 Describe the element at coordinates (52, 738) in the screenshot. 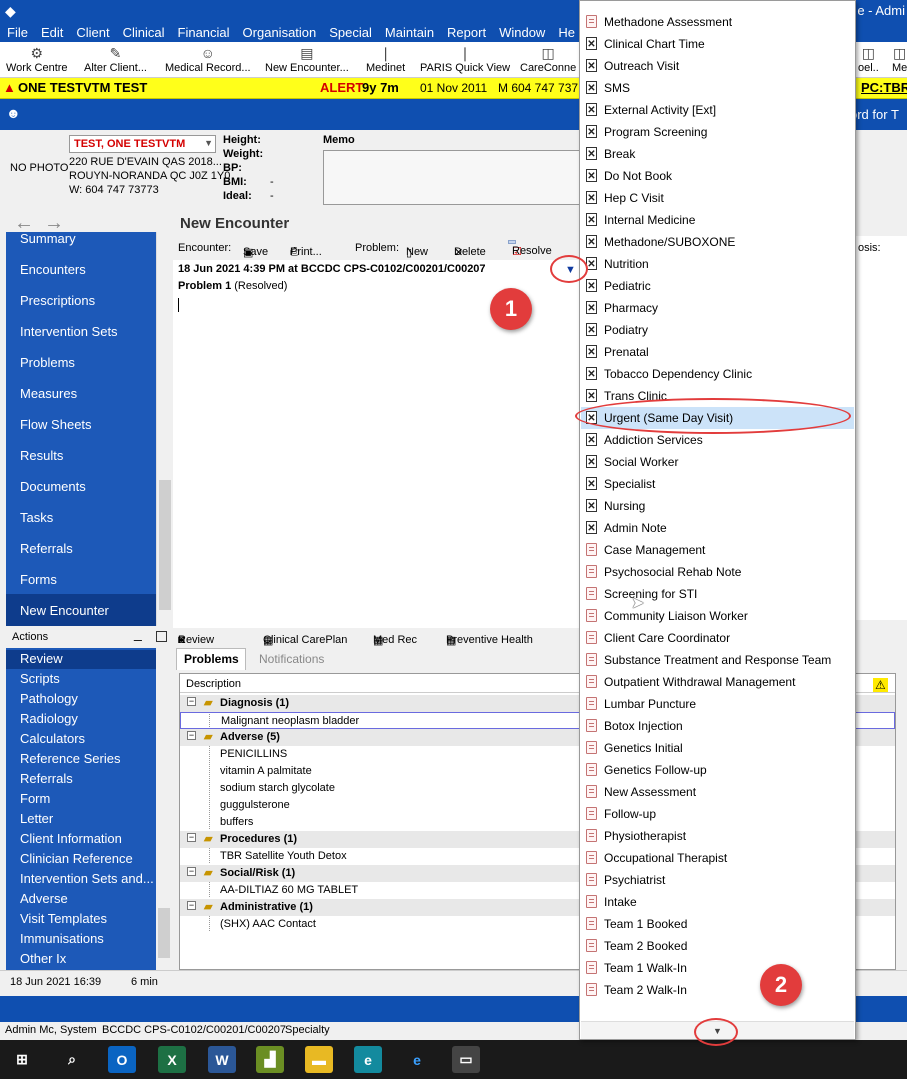

I see `action-calculators: Calculators` at that location.